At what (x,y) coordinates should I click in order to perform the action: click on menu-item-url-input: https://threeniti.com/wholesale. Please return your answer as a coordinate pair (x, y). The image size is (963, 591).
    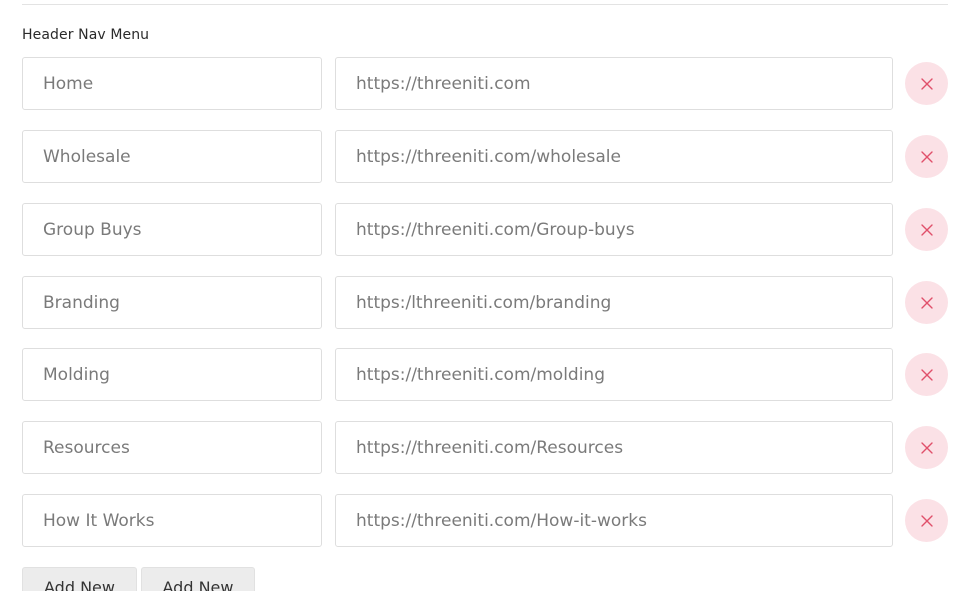
    Looking at the image, I should click on (614, 156).